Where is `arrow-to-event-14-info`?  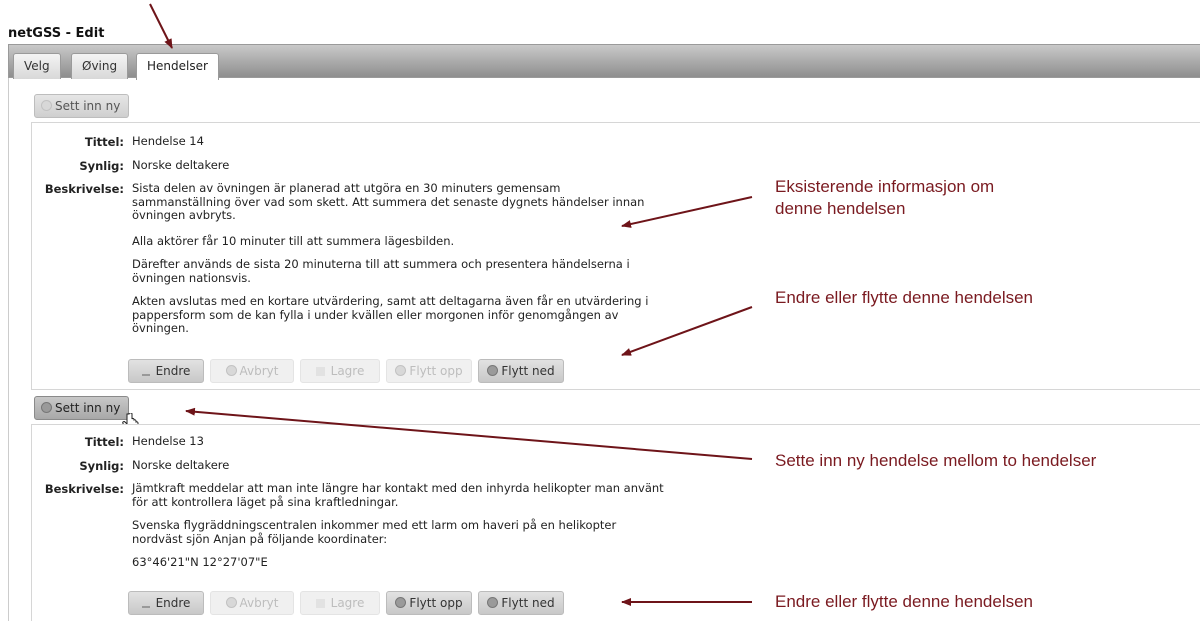 arrow-to-event-14-info is located at coordinates (687, 212).